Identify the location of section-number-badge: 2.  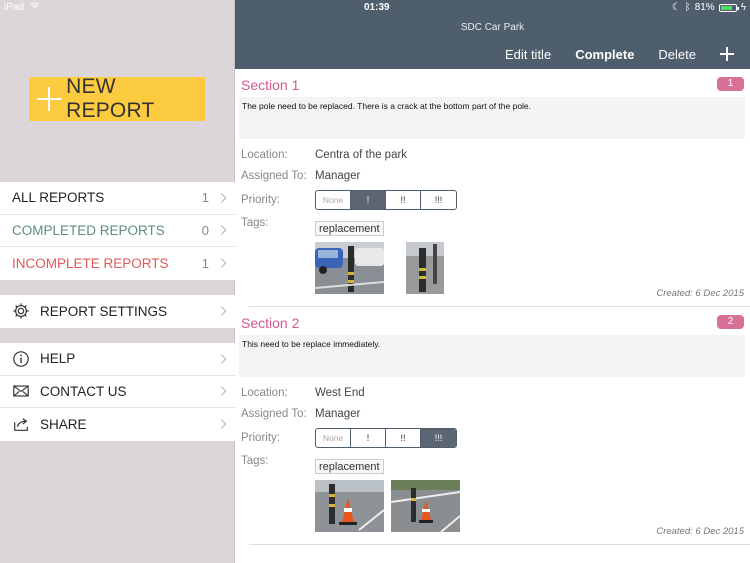
(730, 322).